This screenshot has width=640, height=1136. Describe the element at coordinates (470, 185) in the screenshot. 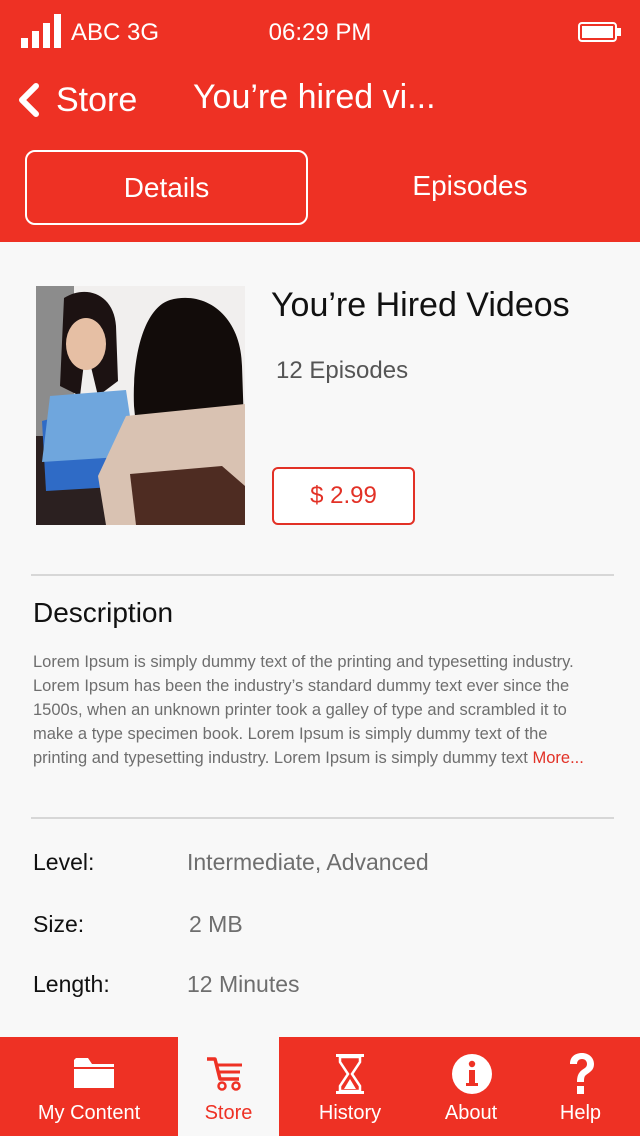

I see `tab-episodes: Episodes` at that location.